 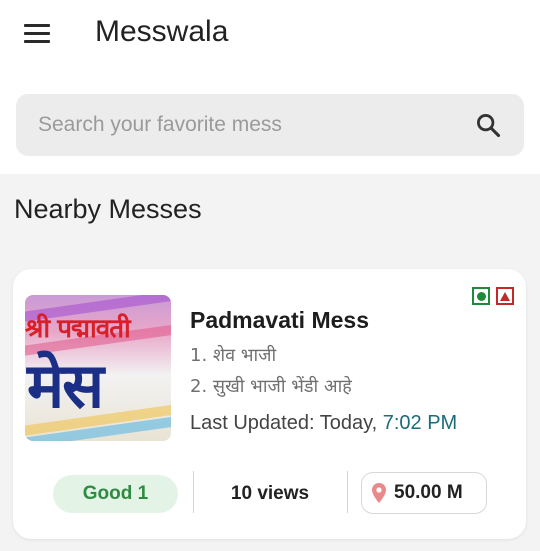 What do you see at coordinates (379, 493) in the screenshot?
I see `location-pin-icon` at bounding box center [379, 493].